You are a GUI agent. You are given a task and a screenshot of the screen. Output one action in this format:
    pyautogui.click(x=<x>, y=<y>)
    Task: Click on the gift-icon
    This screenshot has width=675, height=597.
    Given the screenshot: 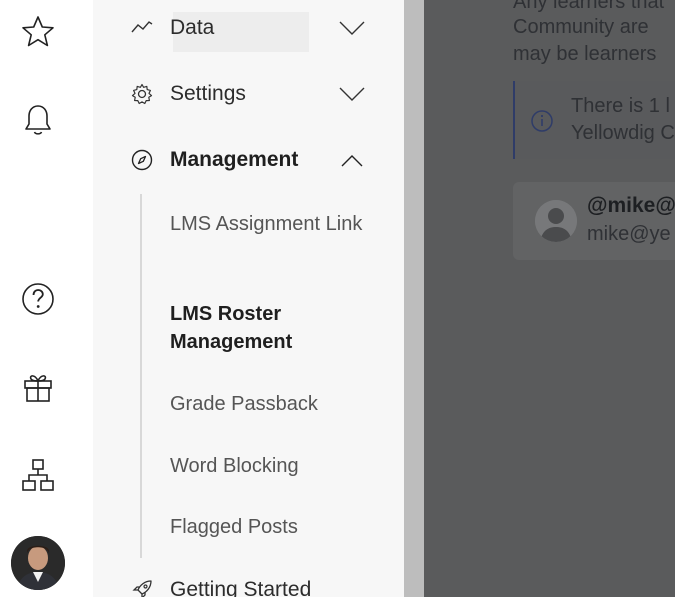 What is the action you would take?
    pyautogui.click(x=38, y=387)
    